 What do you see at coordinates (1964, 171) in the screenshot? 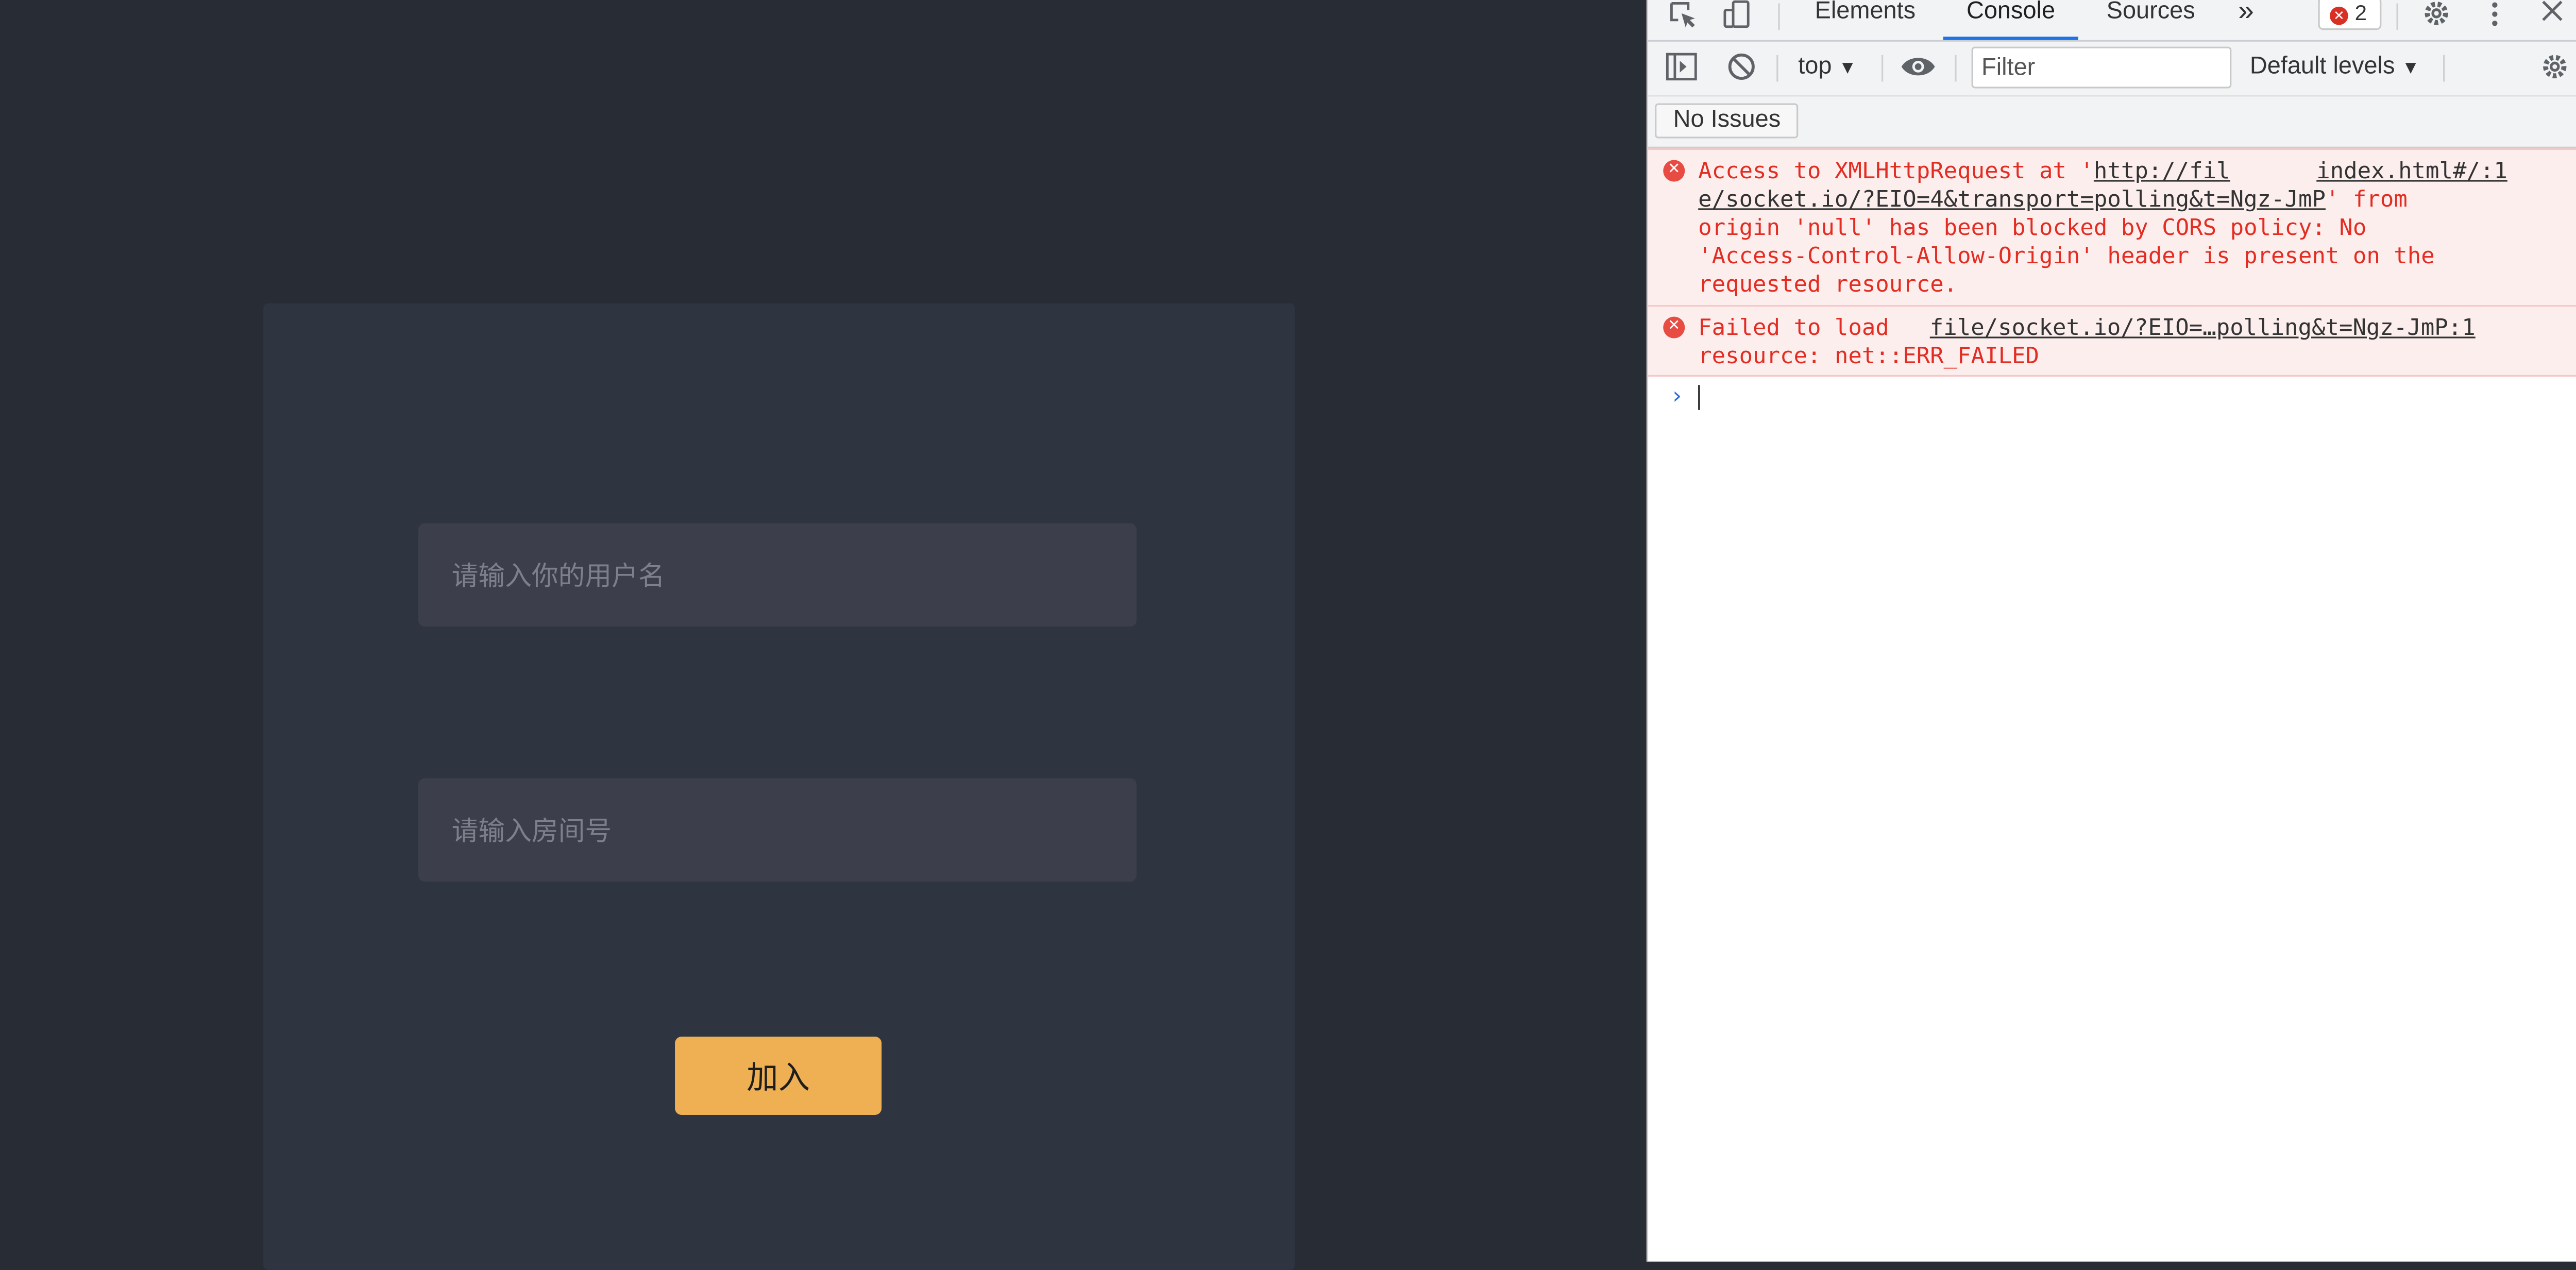
I see `message-line: Access to XMLHttpRequest at 'http://fil` at bounding box center [1964, 171].